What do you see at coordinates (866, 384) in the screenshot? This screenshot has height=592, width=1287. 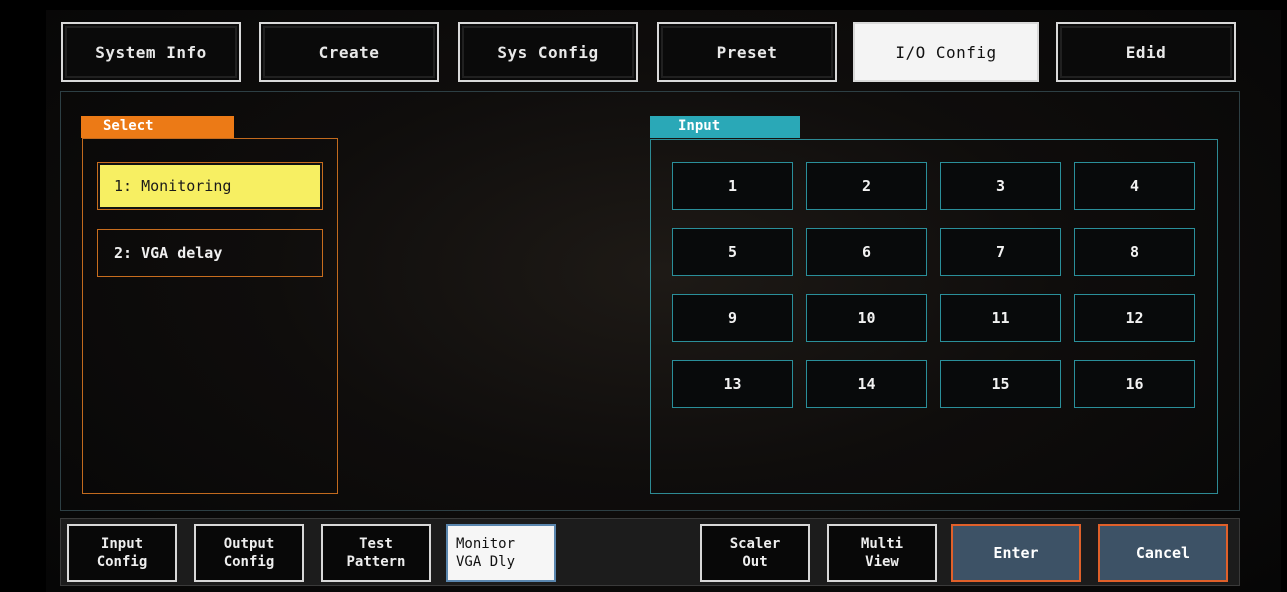 I see `input-button-14: 14` at bounding box center [866, 384].